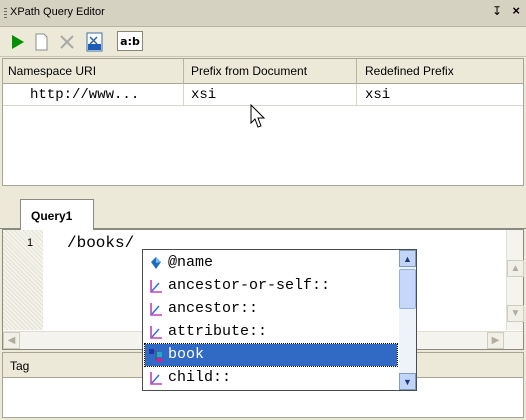 This screenshot has width=526, height=420. Describe the element at coordinates (5, 13) in the screenshot. I see `grip-icon` at that location.